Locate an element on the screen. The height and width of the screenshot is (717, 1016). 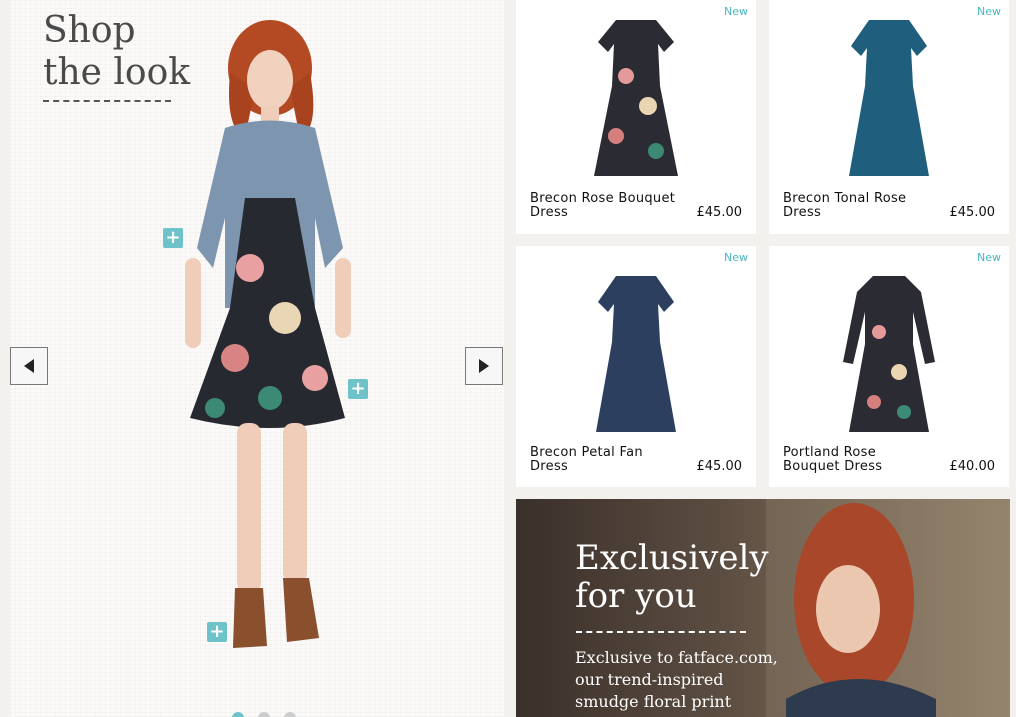
slide-dots is located at coordinates (264, 714).